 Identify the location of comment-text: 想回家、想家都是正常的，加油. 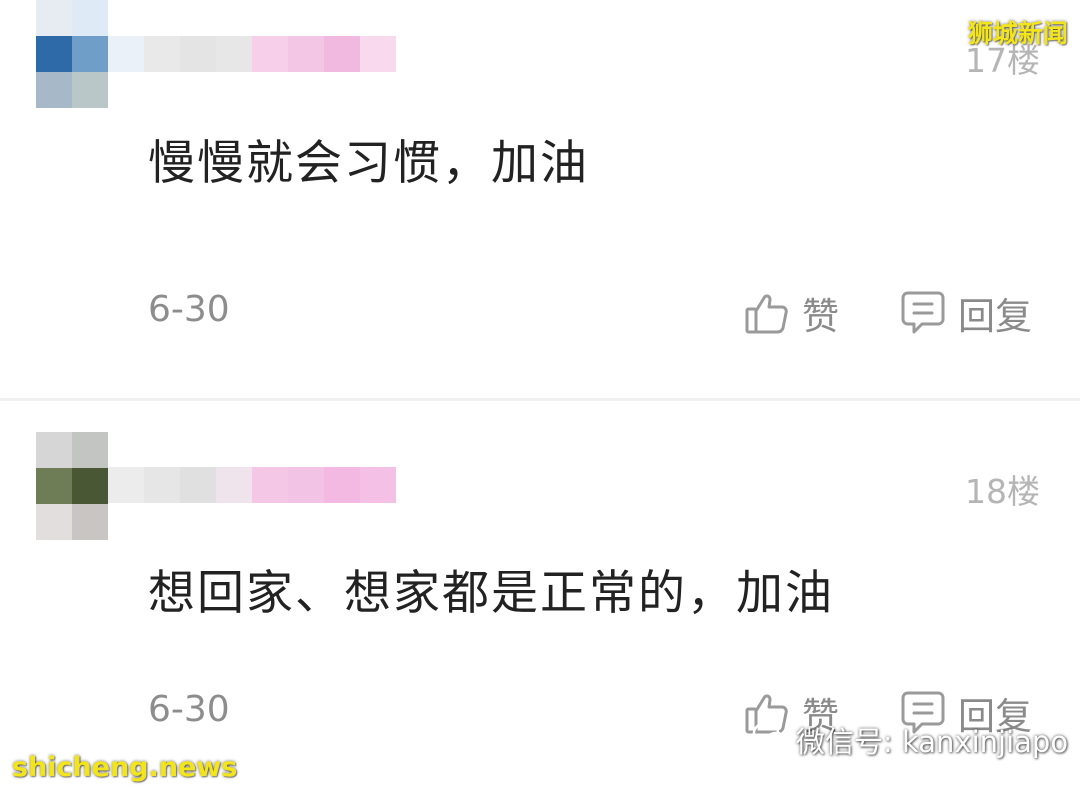
(491, 593).